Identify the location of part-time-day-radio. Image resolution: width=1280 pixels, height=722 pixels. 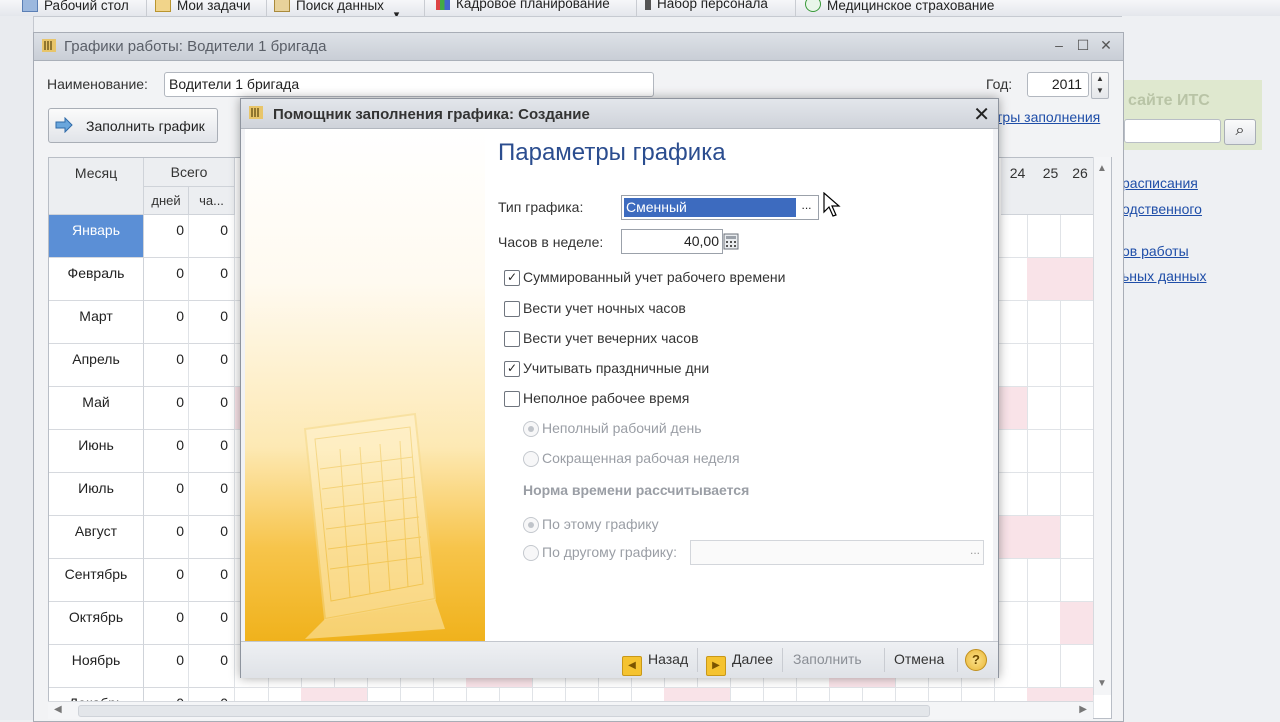
(531, 429).